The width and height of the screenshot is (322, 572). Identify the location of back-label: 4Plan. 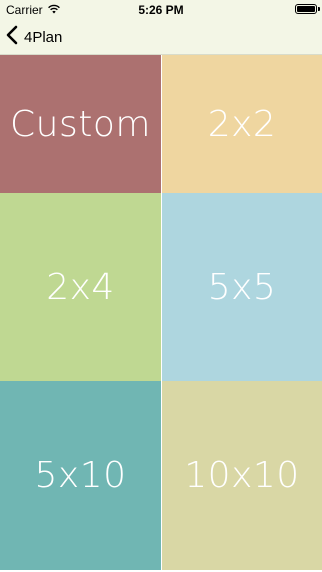
(43, 37).